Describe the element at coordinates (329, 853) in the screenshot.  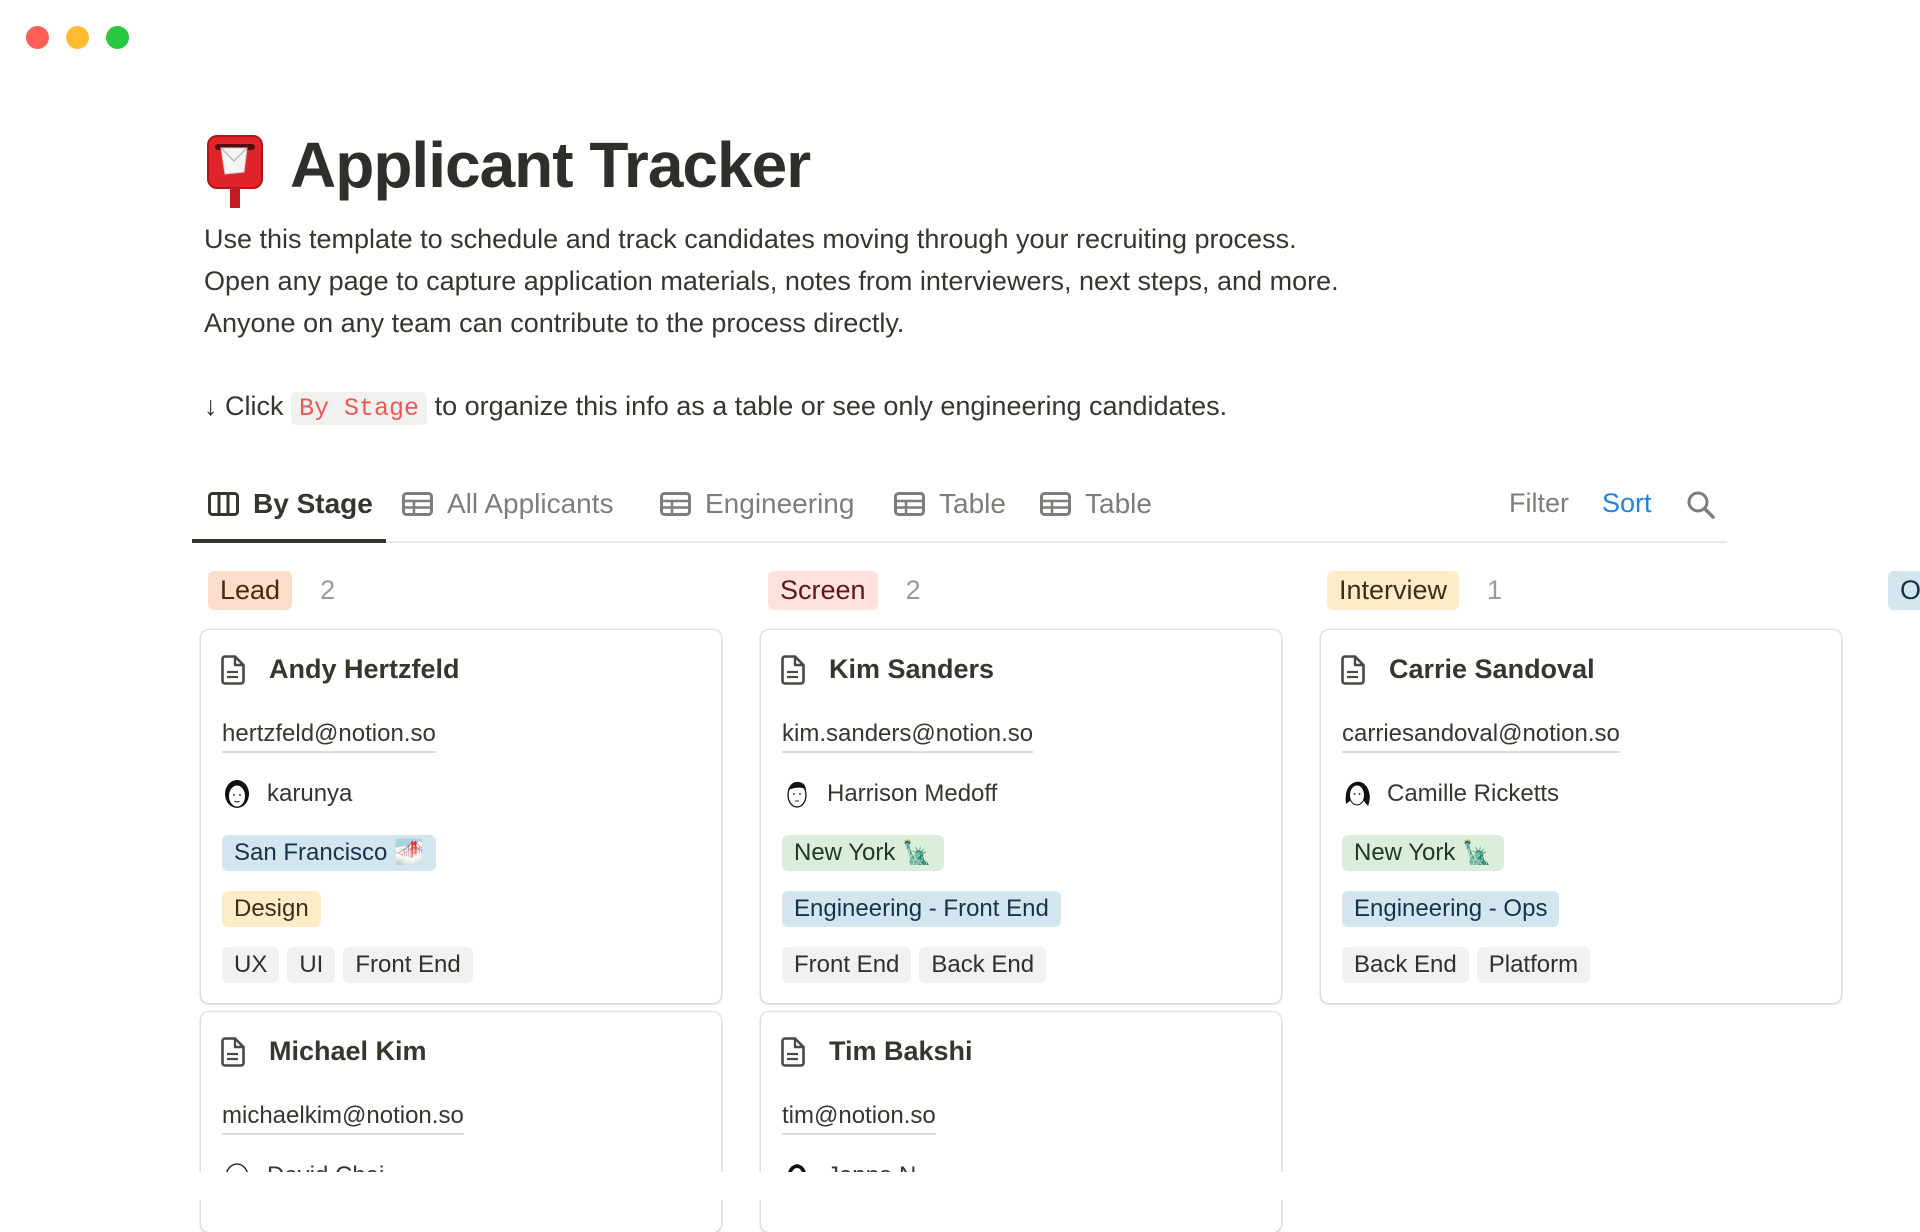
I see `location-tag: San Francisco 🌁` at that location.